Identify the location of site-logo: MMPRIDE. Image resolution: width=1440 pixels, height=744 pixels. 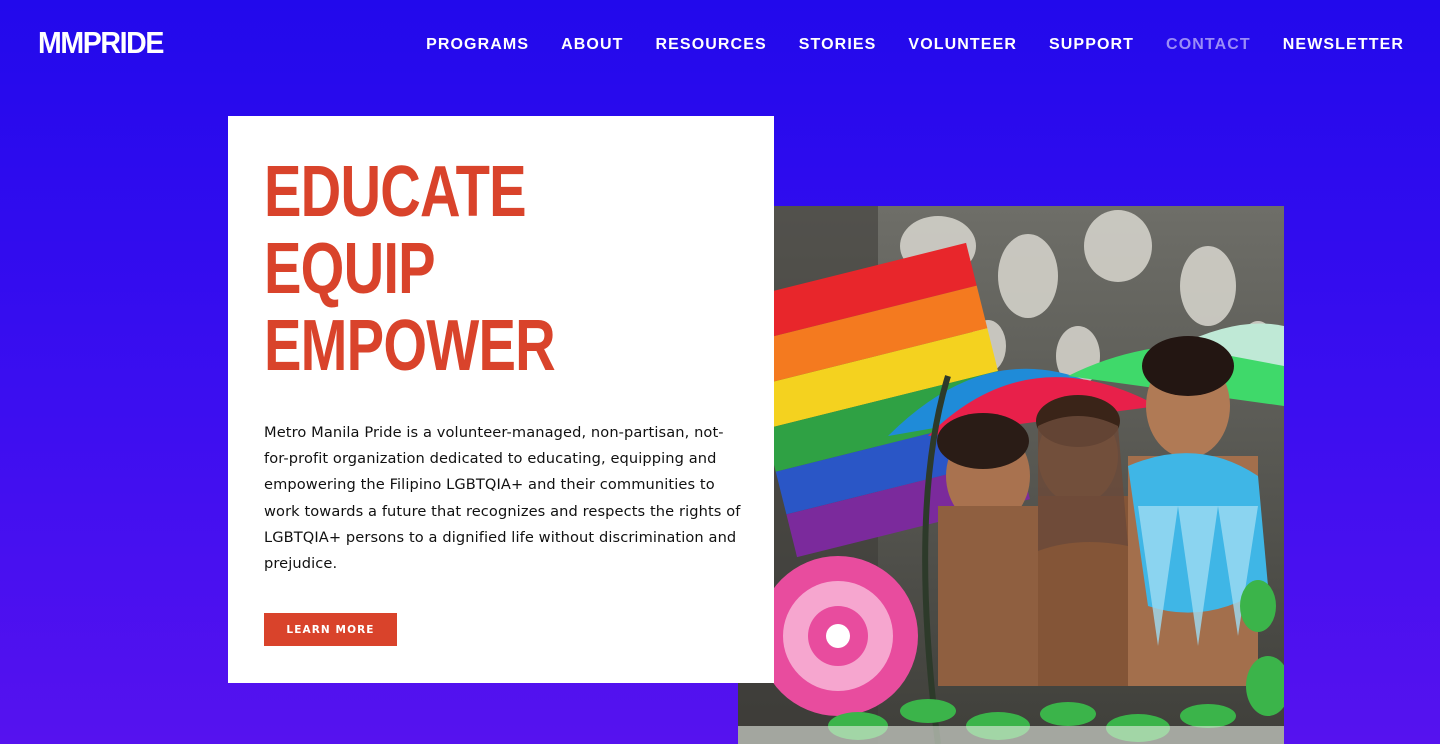
(101, 43).